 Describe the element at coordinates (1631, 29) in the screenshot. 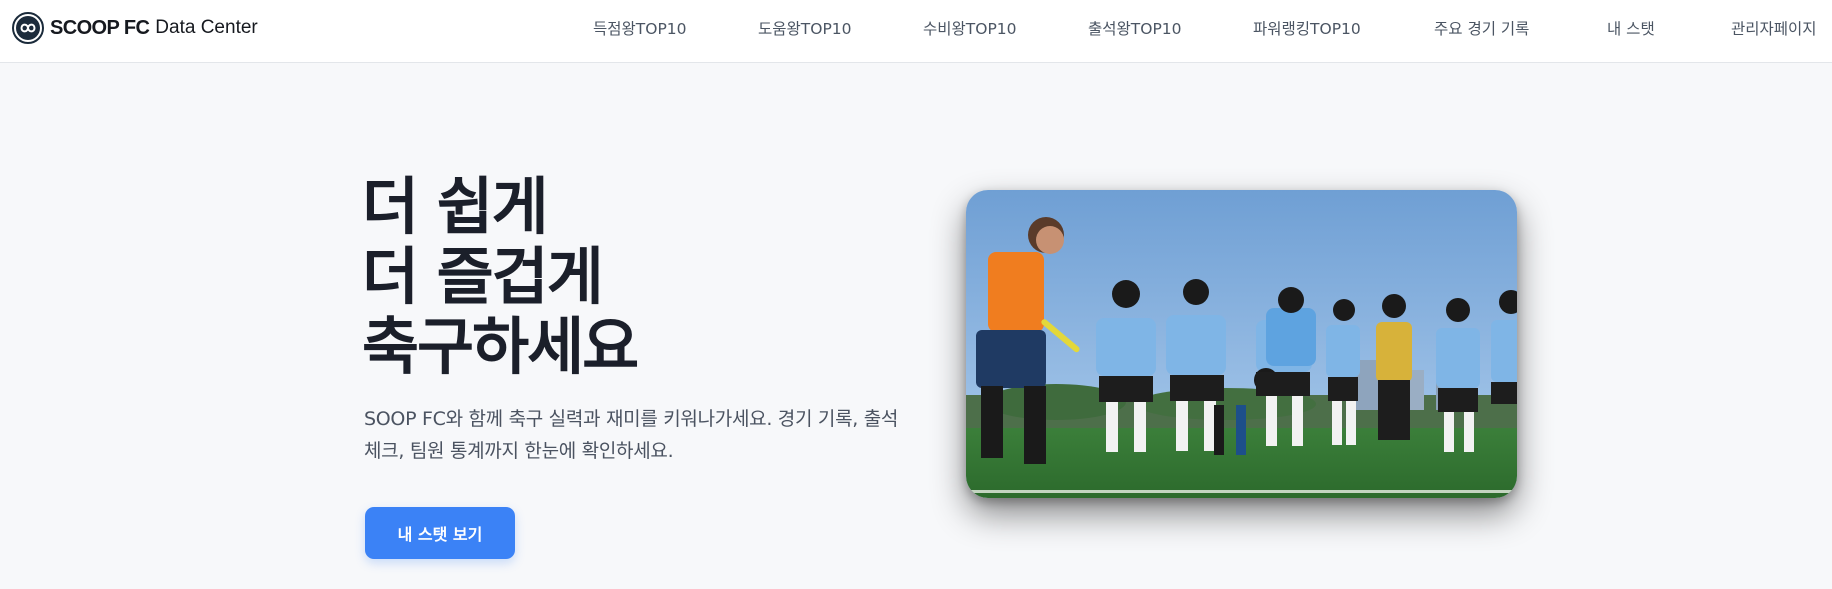

I see `nav-item-my-stats: 내 스탯` at that location.